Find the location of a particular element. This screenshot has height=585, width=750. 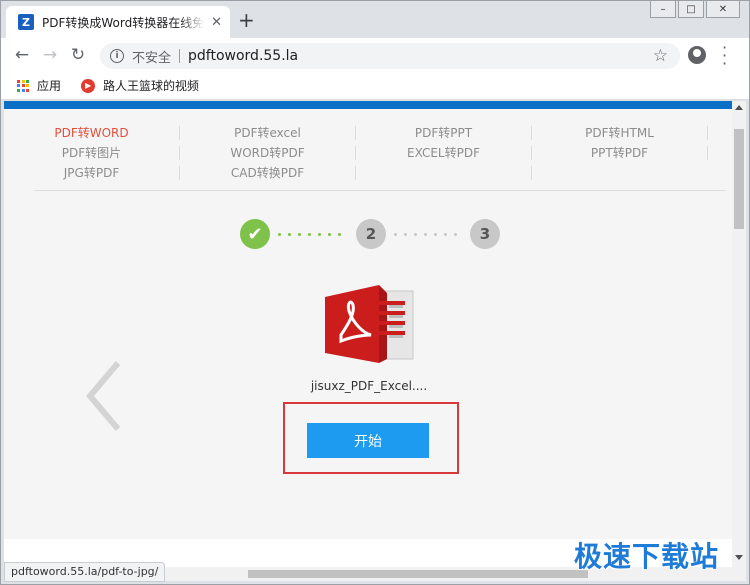

step-done-check-icon: ✔ is located at coordinates (255, 234).